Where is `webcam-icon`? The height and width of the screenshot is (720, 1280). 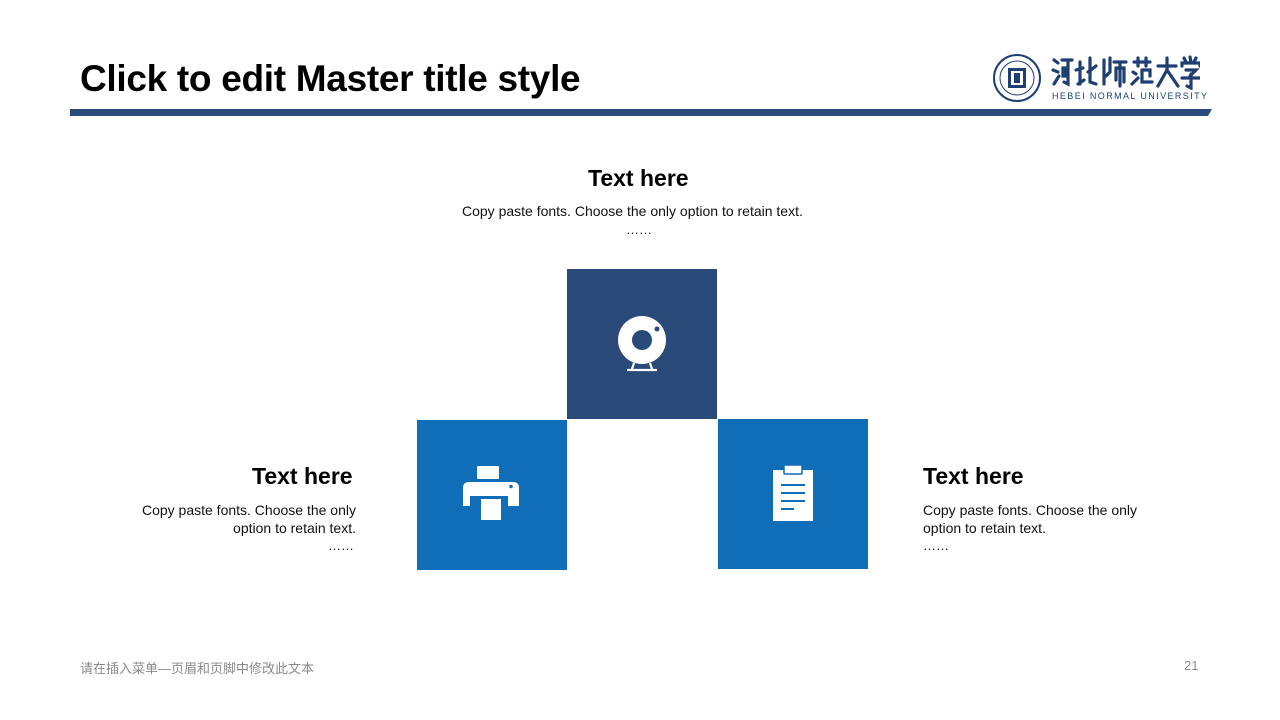
webcam-icon is located at coordinates (642, 344).